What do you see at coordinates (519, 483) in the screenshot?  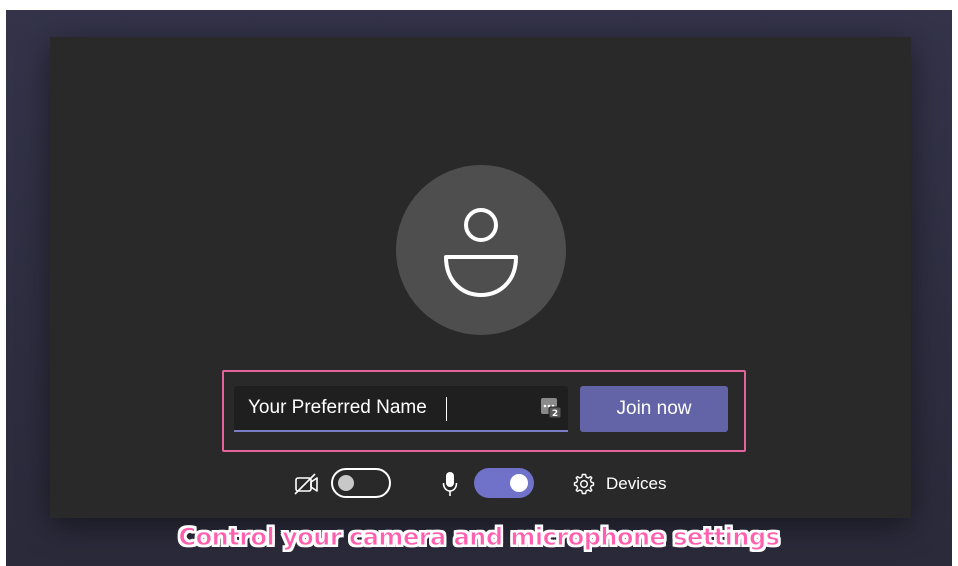 I see `microphone-toggle-knob` at bounding box center [519, 483].